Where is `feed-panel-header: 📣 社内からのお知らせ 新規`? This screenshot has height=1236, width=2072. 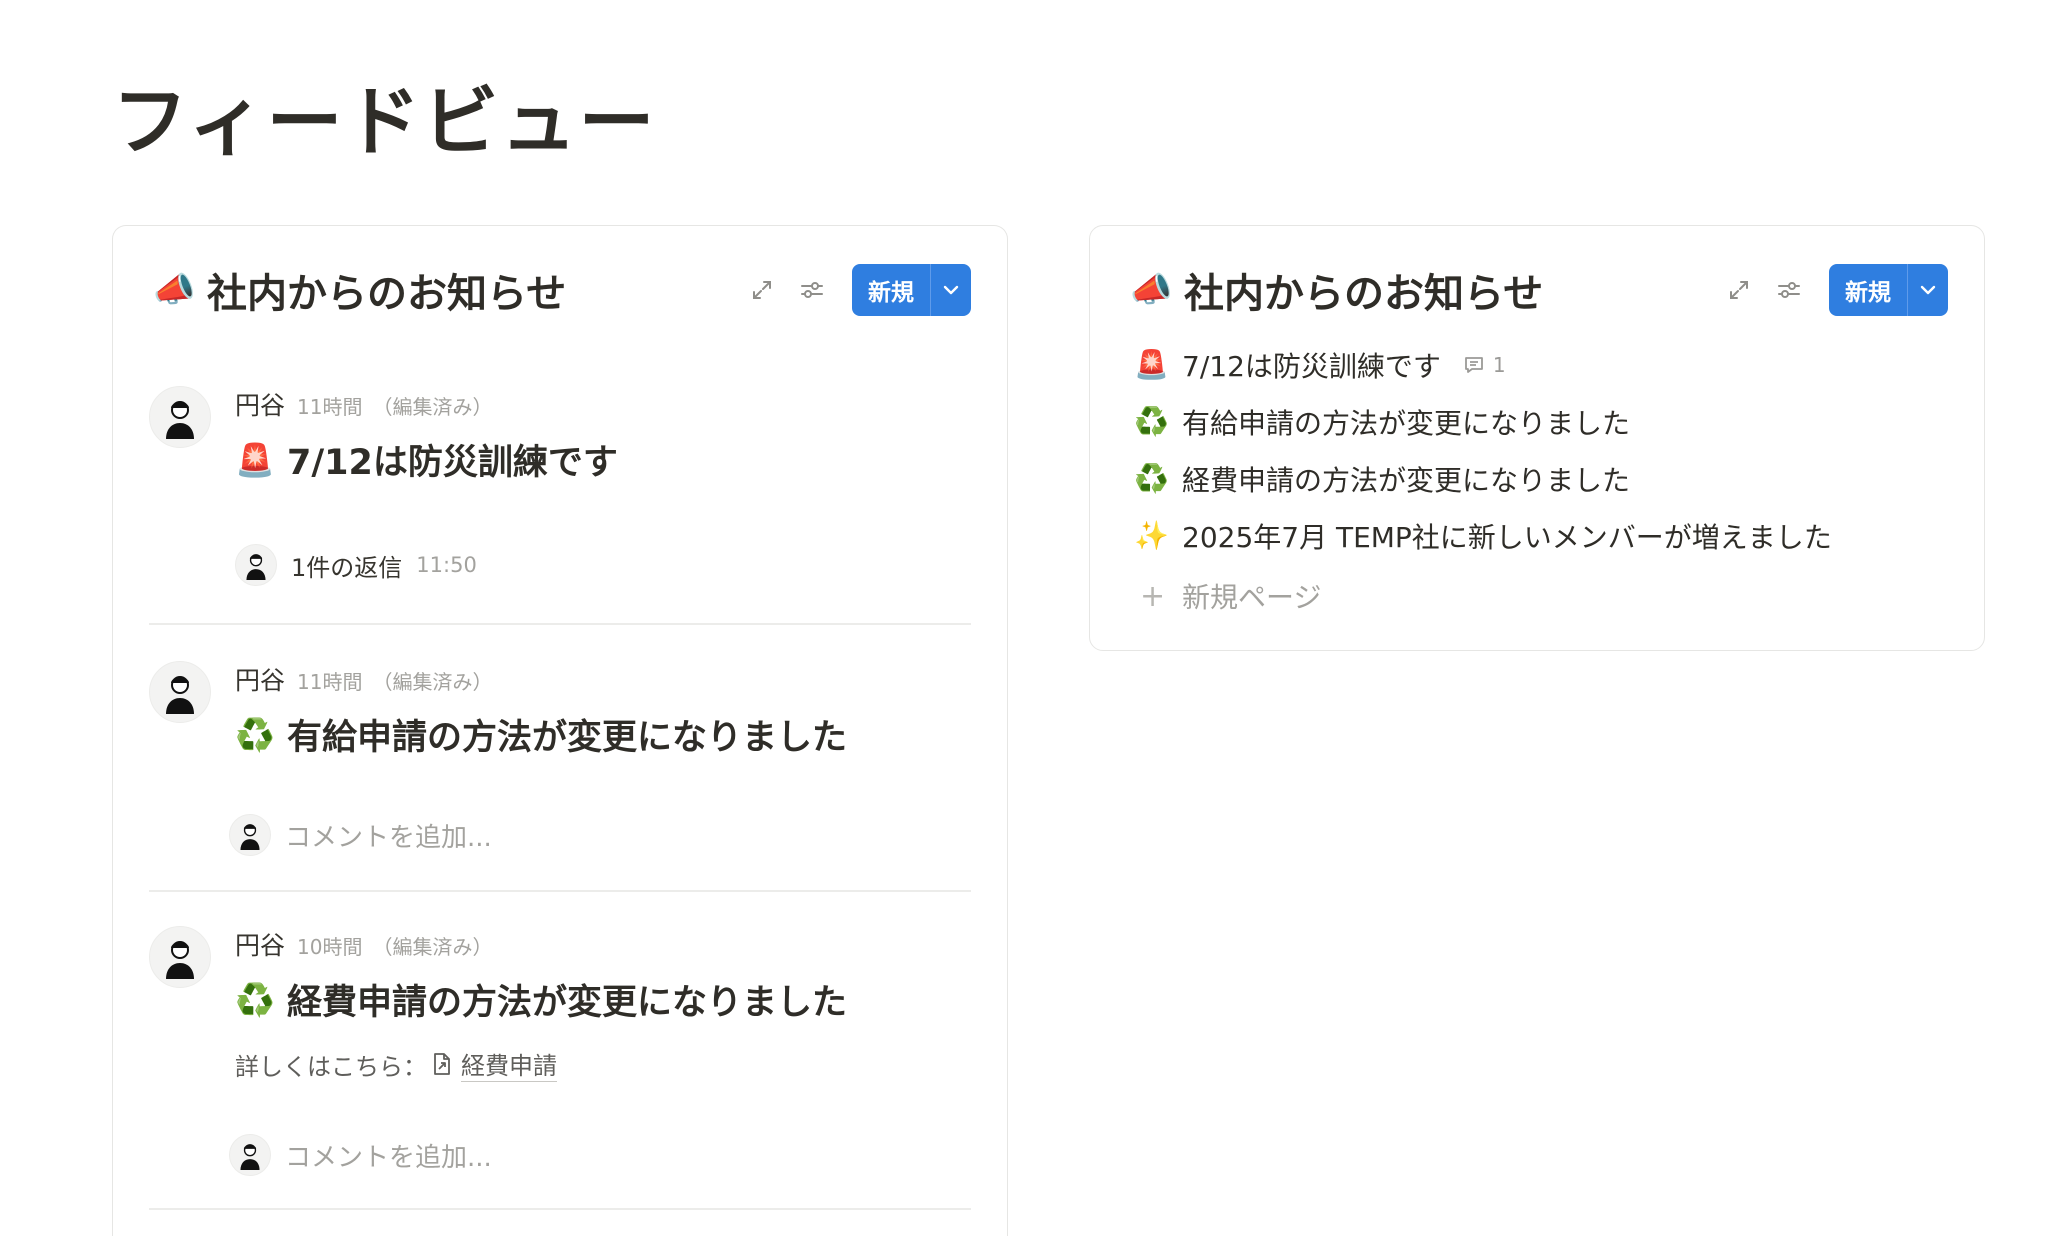
feed-panel-header: 📣 社内からのお知らせ 新規 is located at coordinates (562, 290).